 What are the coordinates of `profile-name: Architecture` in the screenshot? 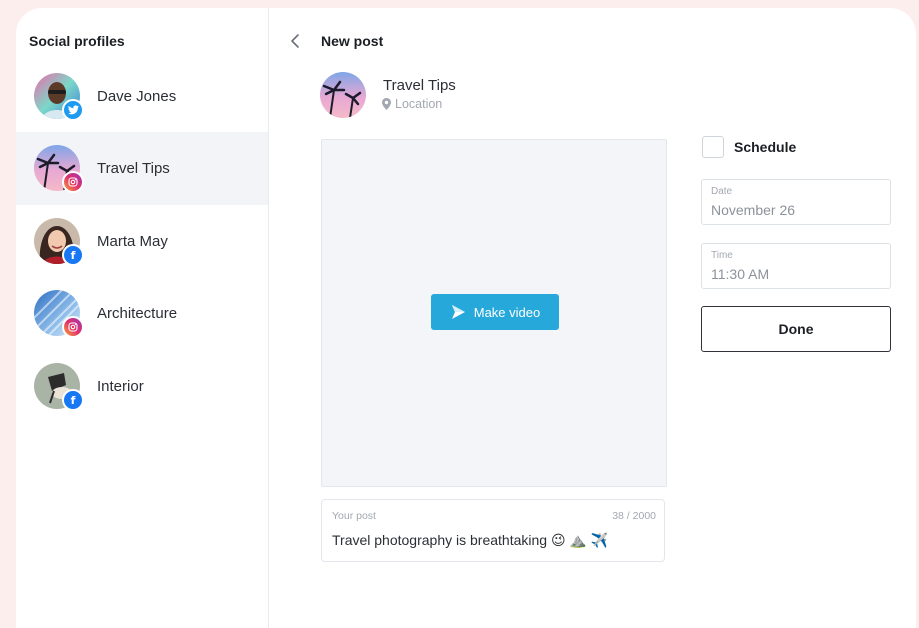 It's located at (137, 313).